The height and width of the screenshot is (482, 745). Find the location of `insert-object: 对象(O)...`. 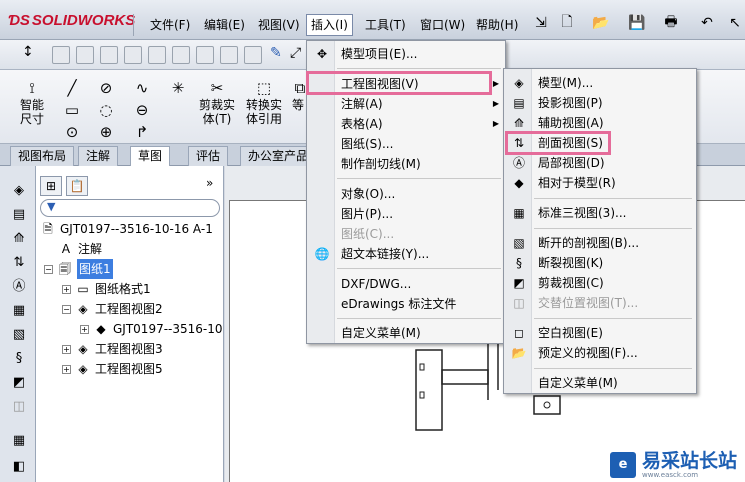

insert-object: 对象(O)... is located at coordinates (406, 194).